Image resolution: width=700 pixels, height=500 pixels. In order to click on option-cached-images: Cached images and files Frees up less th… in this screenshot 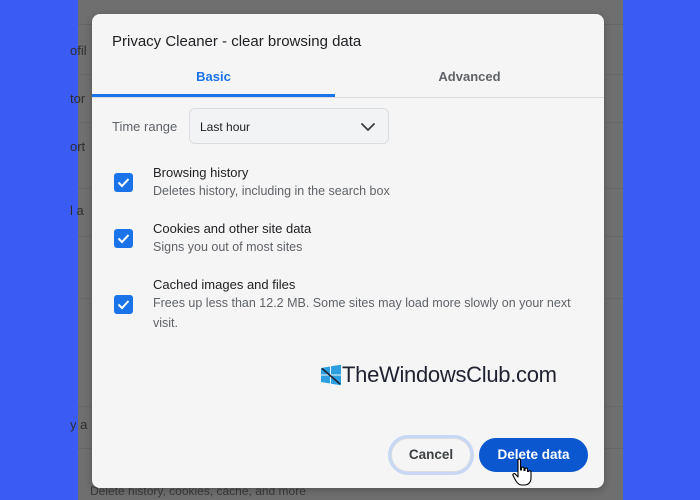, I will do `click(348, 304)`.